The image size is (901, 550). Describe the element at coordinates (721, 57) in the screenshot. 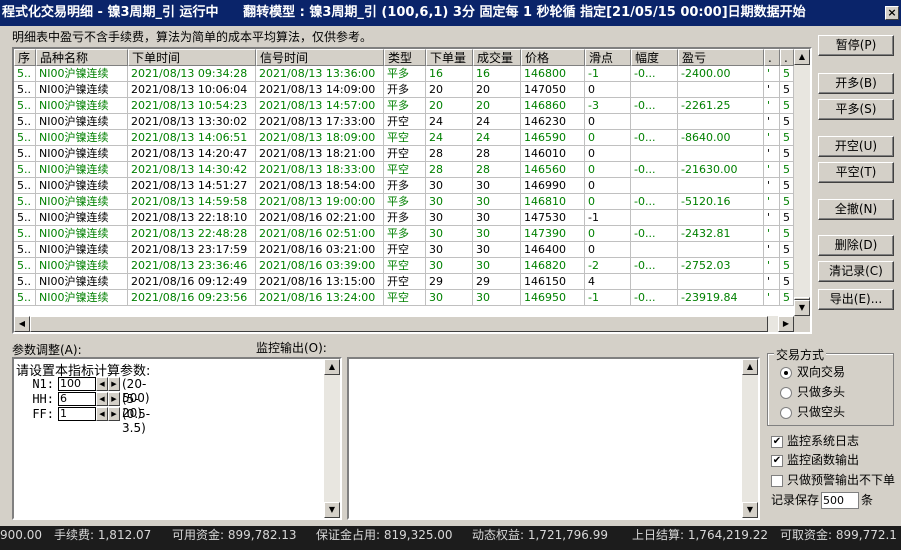

I see `col-header-pnl: 盈亏` at that location.